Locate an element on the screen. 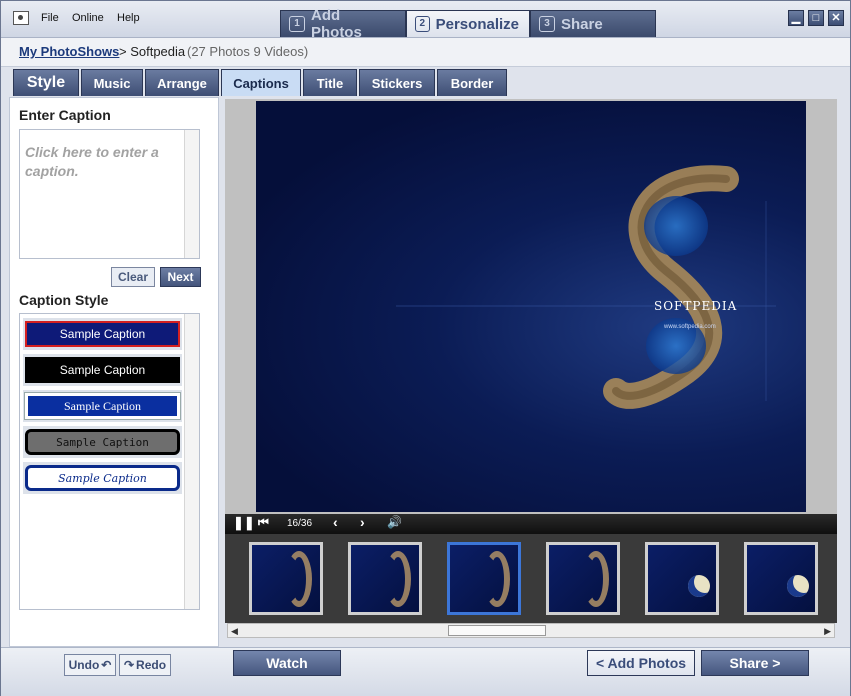 Image resolution: width=851 pixels, height=696 pixels. redo-button: ↷ Redo is located at coordinates (145, 665).